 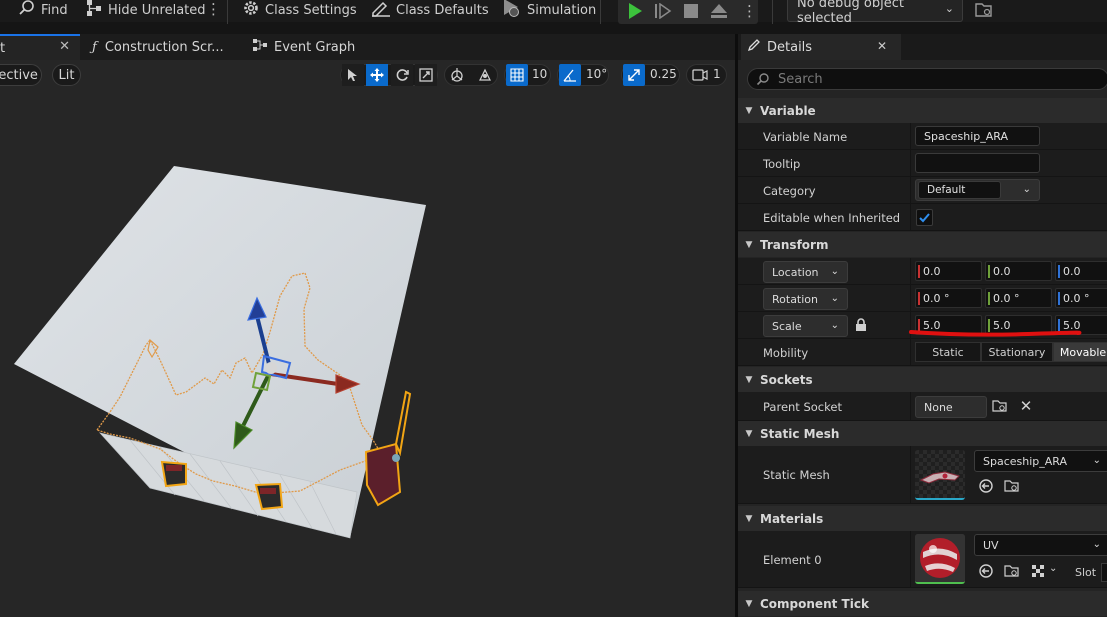 I want to click on location-mode-select: Location ⌄, so click(x=805, y=272).